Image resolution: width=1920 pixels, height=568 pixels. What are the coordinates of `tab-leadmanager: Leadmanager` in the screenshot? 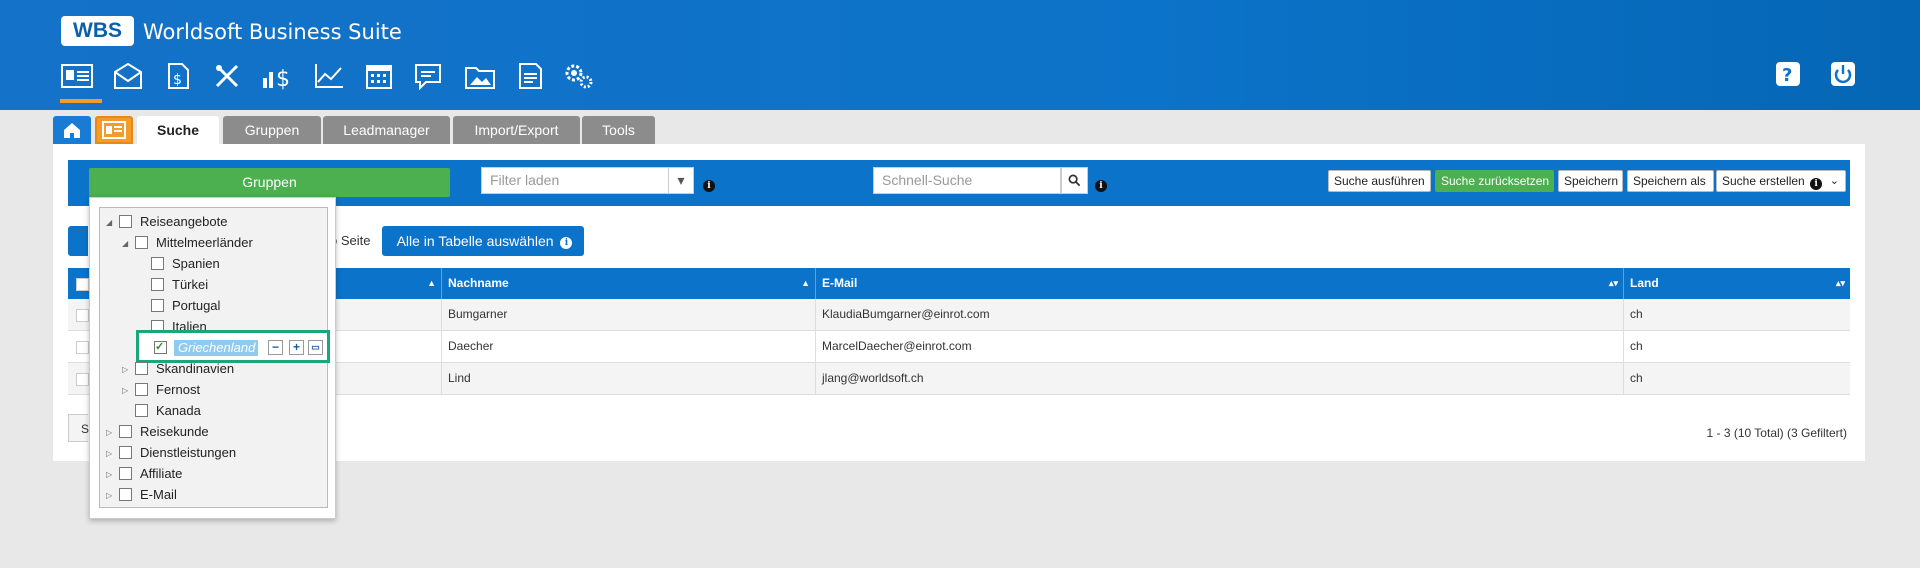 It's located at (386, 130).